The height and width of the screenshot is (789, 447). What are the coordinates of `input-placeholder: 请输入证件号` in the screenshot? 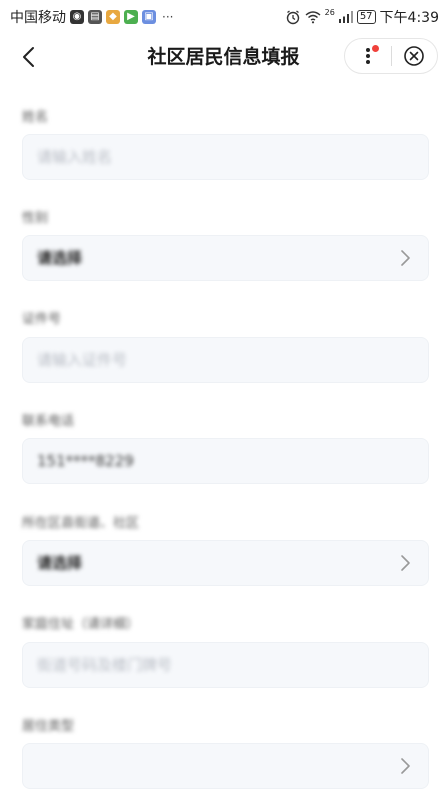 It's located at (82, 360).